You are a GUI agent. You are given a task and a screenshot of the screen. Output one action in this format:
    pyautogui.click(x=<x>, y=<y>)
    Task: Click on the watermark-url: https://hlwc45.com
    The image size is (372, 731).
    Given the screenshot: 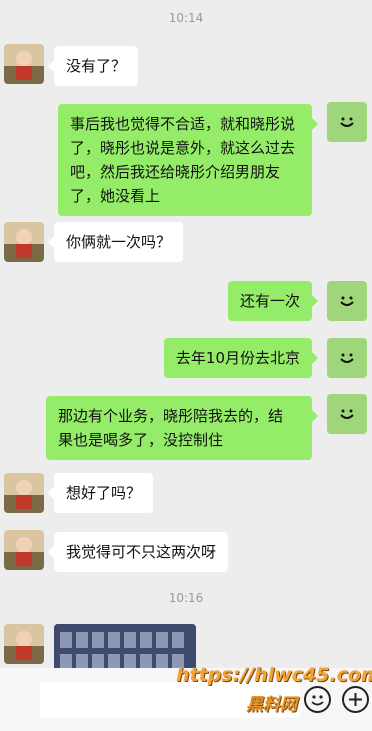 What is the action you would take?
    pyautogui.click(x=274, y=675)
    